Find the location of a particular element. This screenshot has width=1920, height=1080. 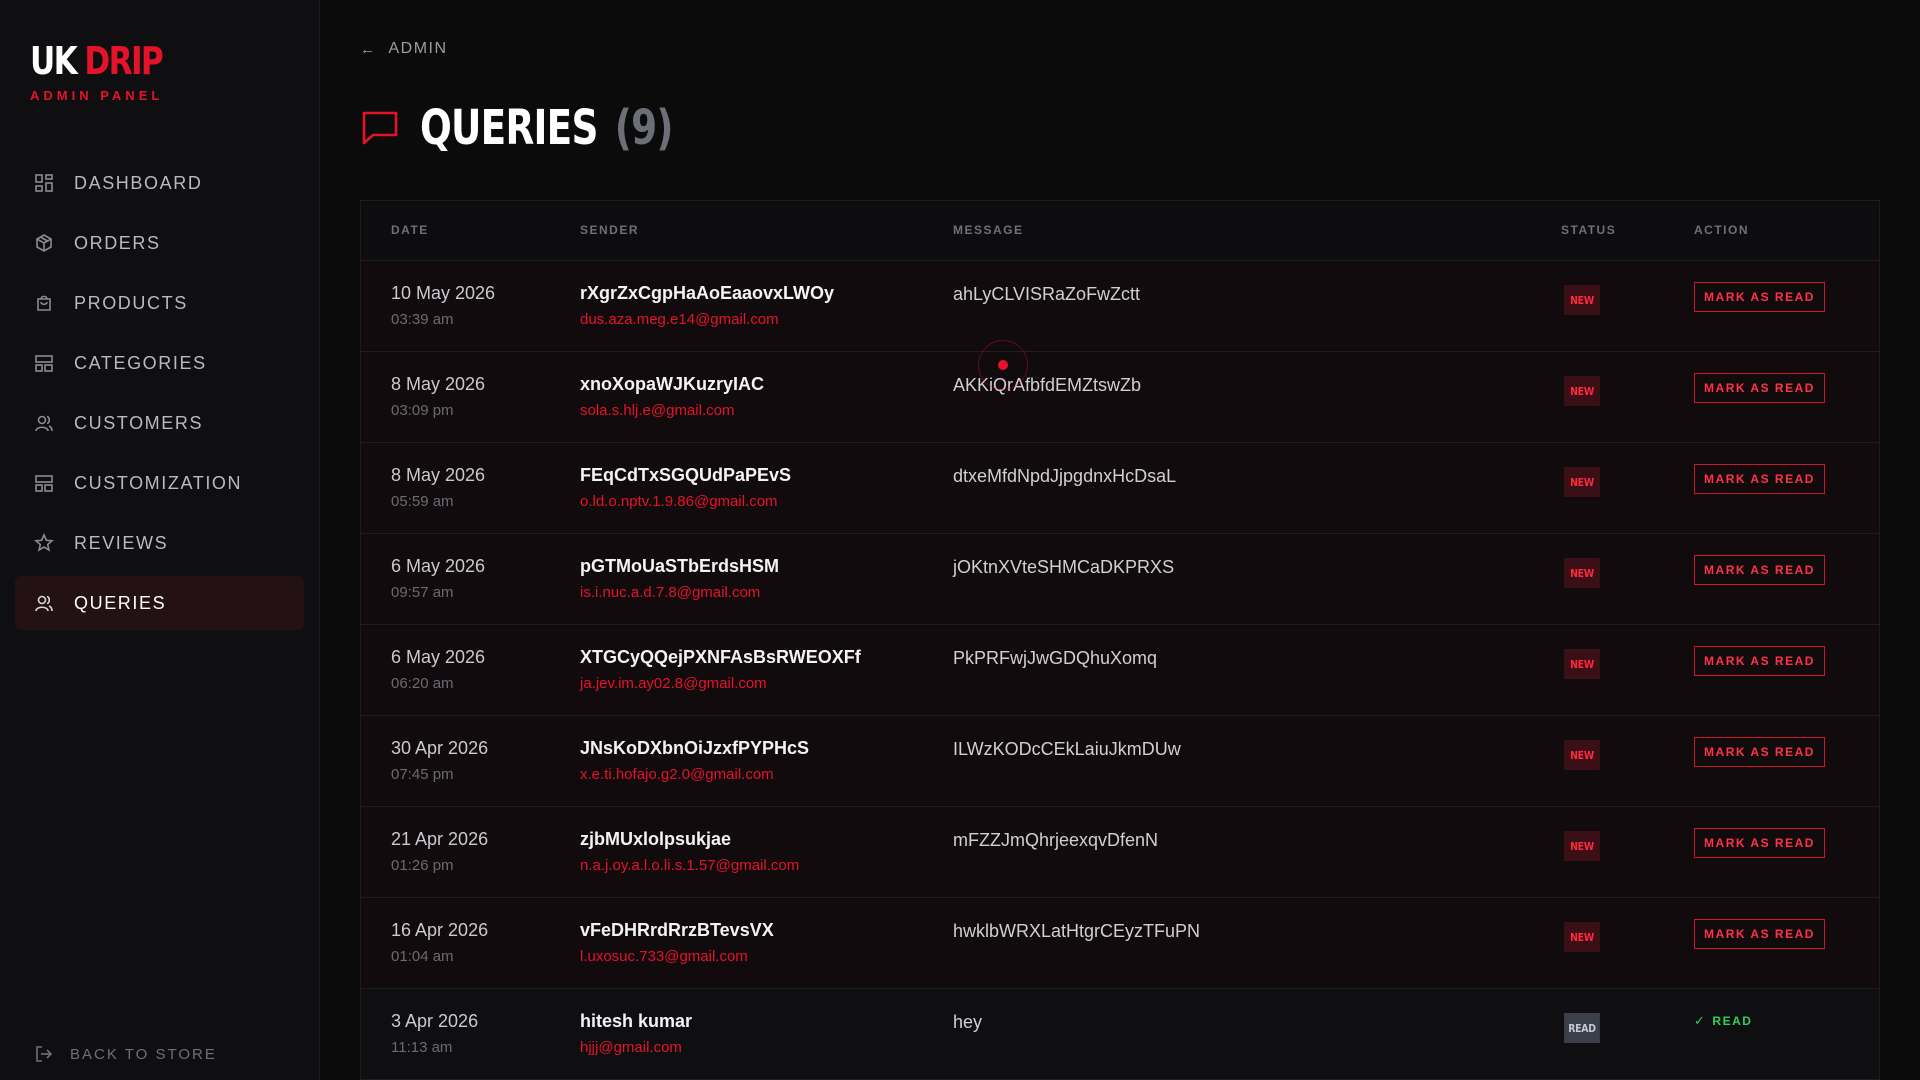

row-sender-name: vFeDHRrdRrzBTevsVX is located at coordinates (677, 930).